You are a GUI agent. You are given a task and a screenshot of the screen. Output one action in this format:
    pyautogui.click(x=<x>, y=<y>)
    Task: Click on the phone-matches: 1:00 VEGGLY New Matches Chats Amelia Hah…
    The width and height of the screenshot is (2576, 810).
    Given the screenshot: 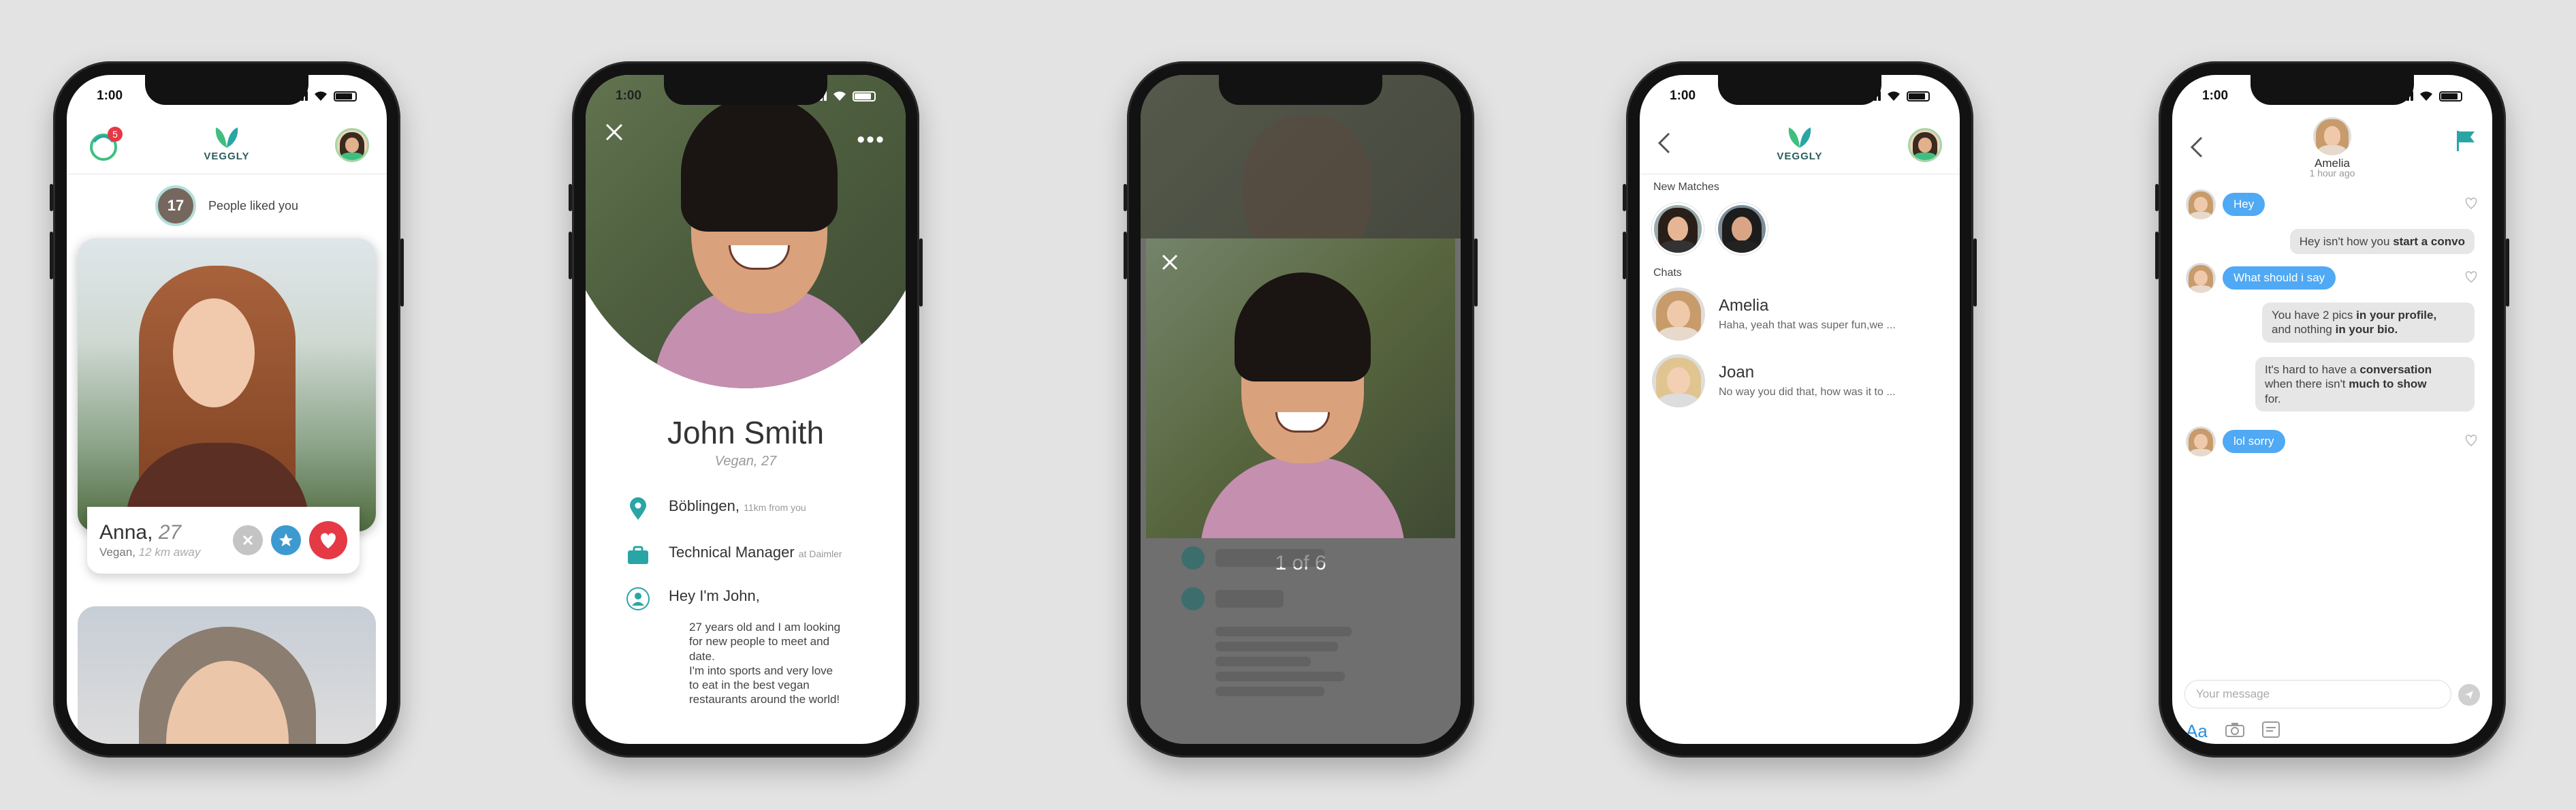 What is the action you would take?
    pyautogui.click(x=1800, y=409)
    